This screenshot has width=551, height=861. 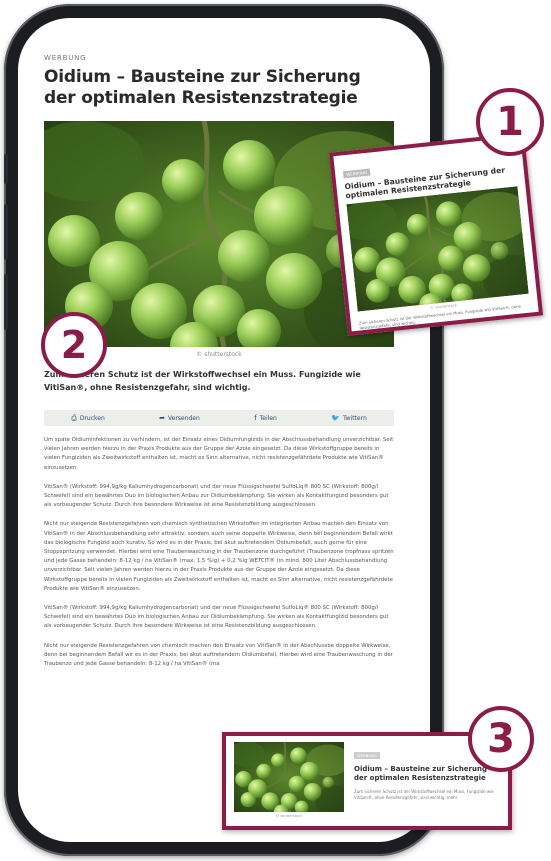 What do you see at coordinates (354, 418) in the screenshot?
I see `twitter-label: Twittern` at bounding box center [354, 418].